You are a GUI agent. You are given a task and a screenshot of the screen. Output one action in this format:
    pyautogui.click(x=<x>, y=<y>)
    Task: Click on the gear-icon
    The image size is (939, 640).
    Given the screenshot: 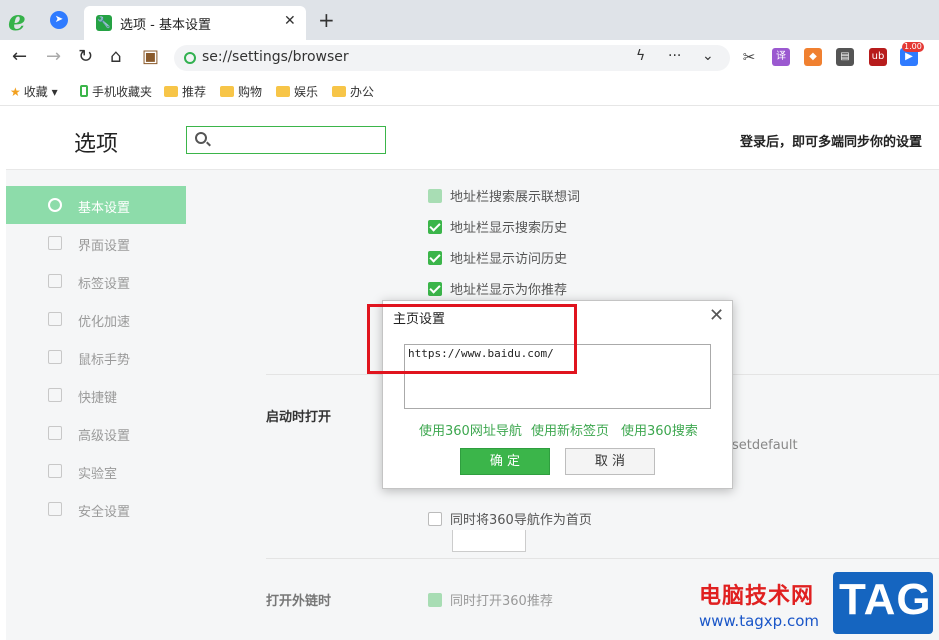 What is the action you would take?
    pyautogui.click(x=55, y=205)
    